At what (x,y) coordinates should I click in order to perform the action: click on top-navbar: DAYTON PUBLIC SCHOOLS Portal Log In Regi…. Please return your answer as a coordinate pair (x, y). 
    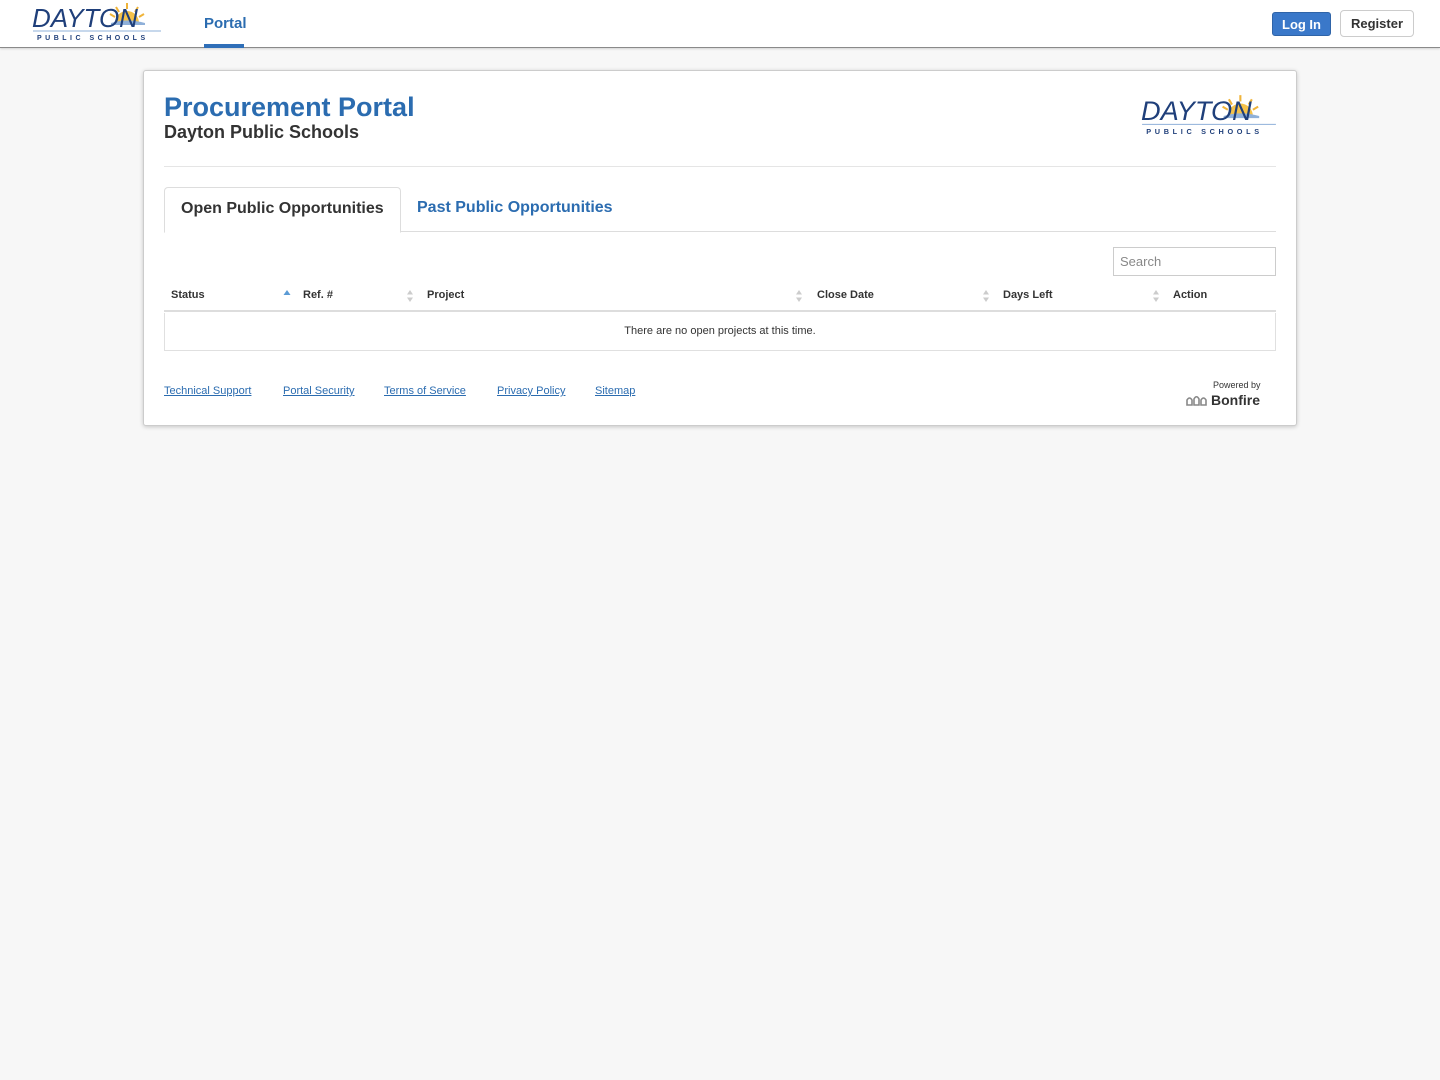
    Looking at the image, I should click on (720, 24).